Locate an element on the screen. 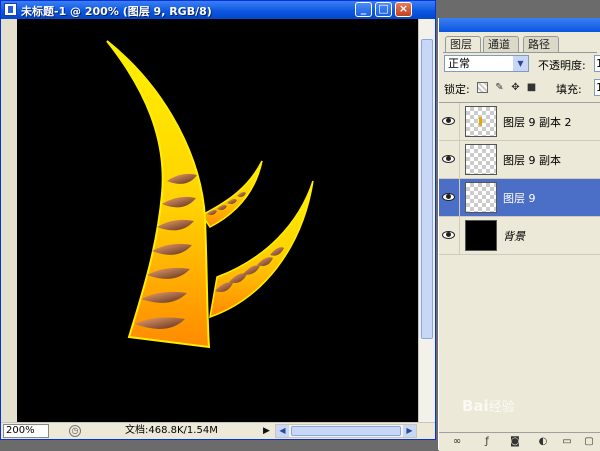 This screenshot has width=600, height=451. canvas-margin is located at coordinates (9, 220).